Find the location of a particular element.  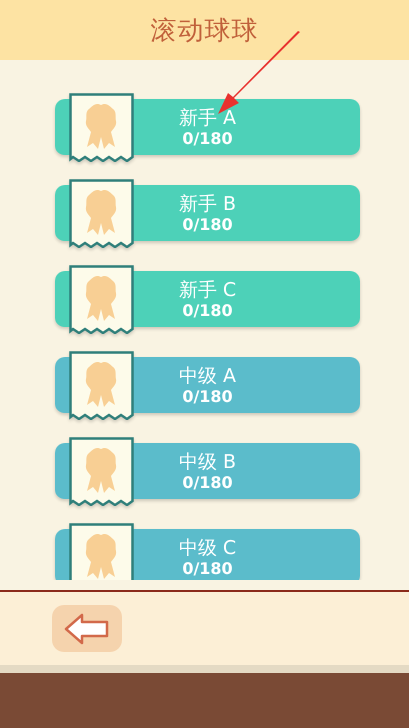

level-card: 中级 B 0/180 is located at coordinates (207, 471).